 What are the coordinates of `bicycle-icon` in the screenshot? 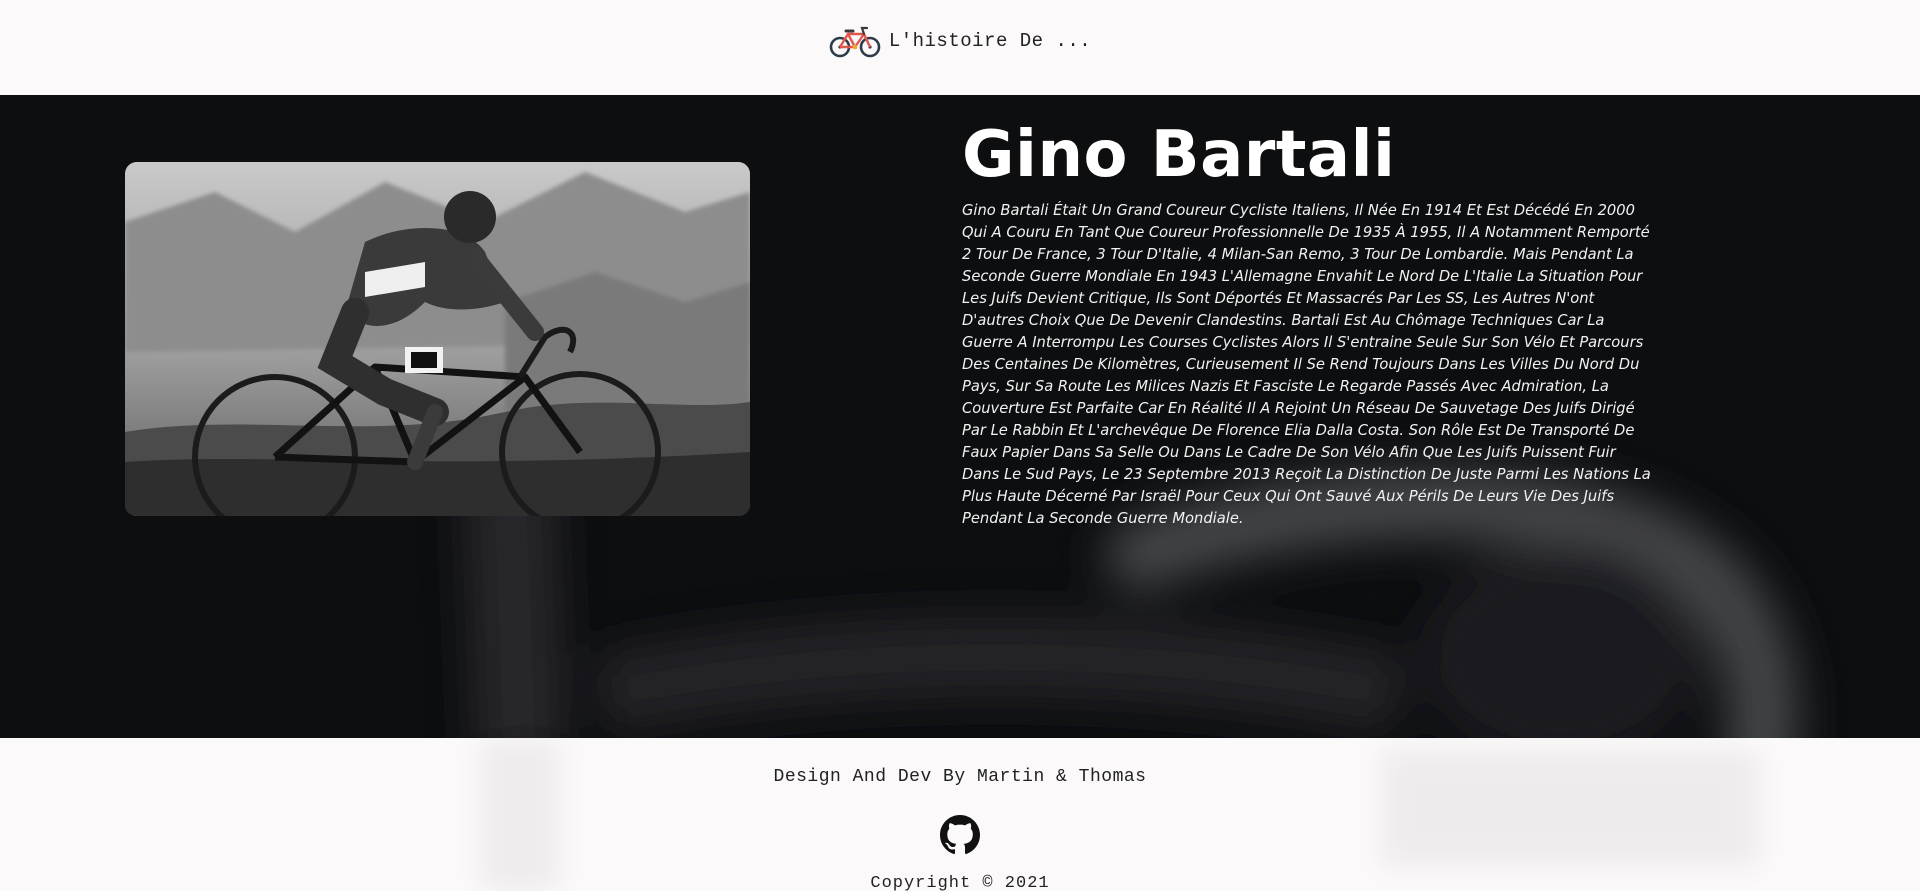 It's located at (855, 41).